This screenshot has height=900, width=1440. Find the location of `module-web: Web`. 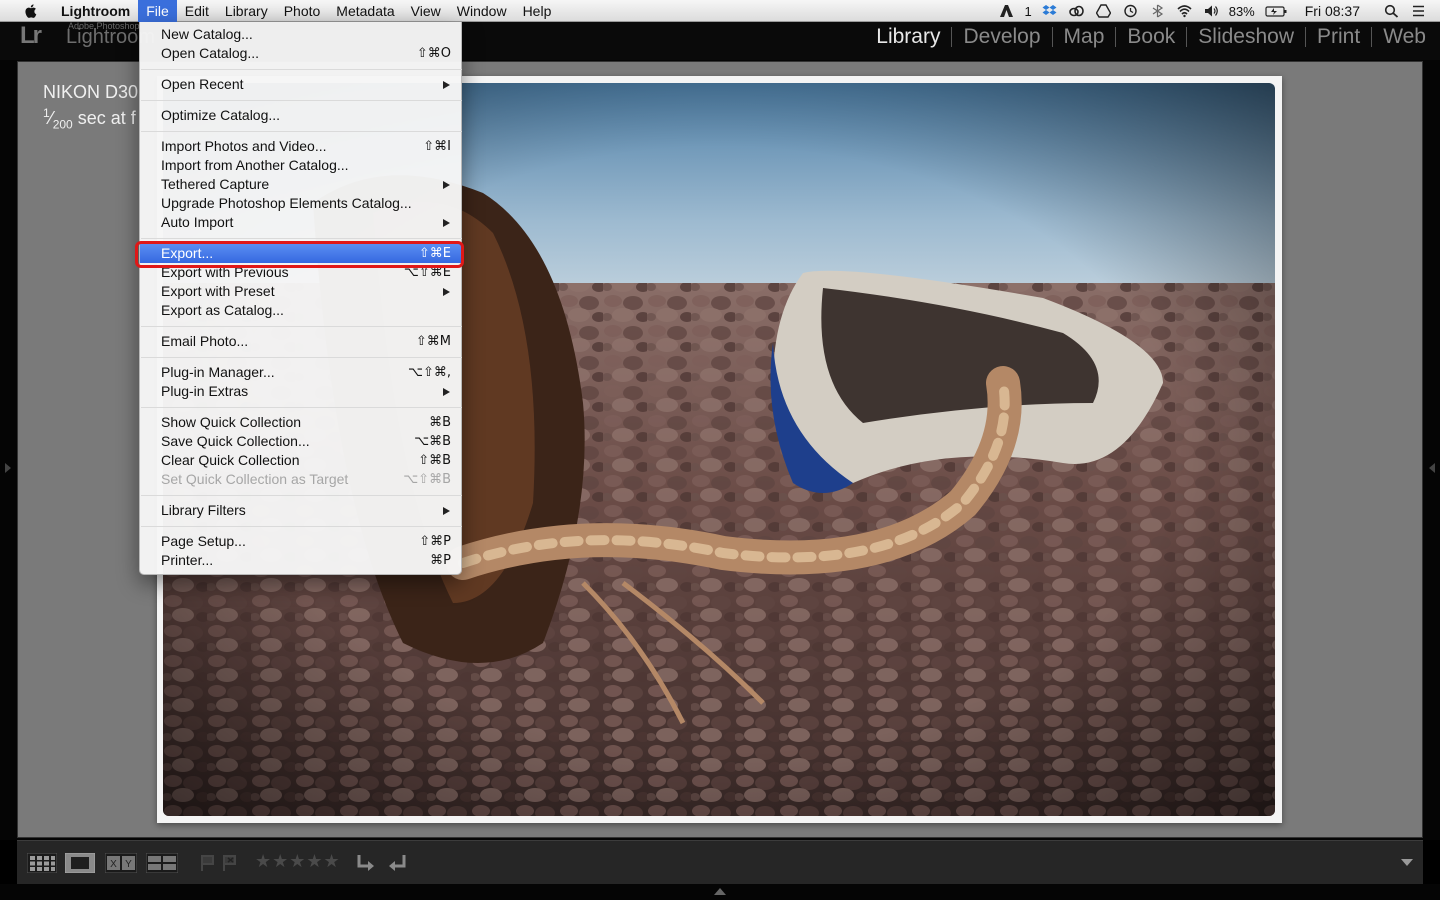

module-web: Web is located at coordinates (1404, 37).